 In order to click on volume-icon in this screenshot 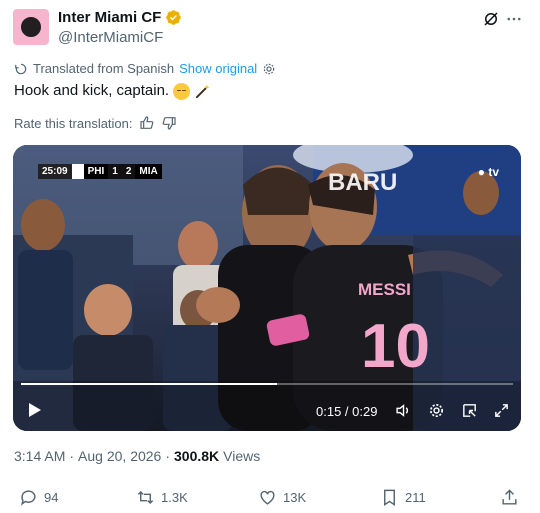, I will do `click(403, 410)`.